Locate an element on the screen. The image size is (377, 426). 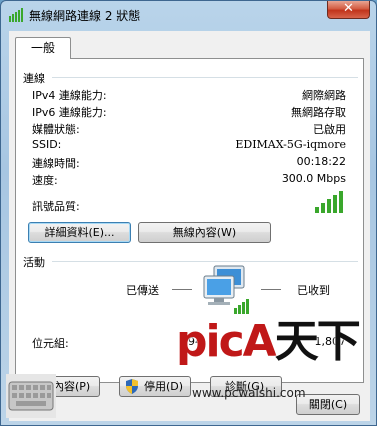
sent-line is located at coordinates (182, 289).